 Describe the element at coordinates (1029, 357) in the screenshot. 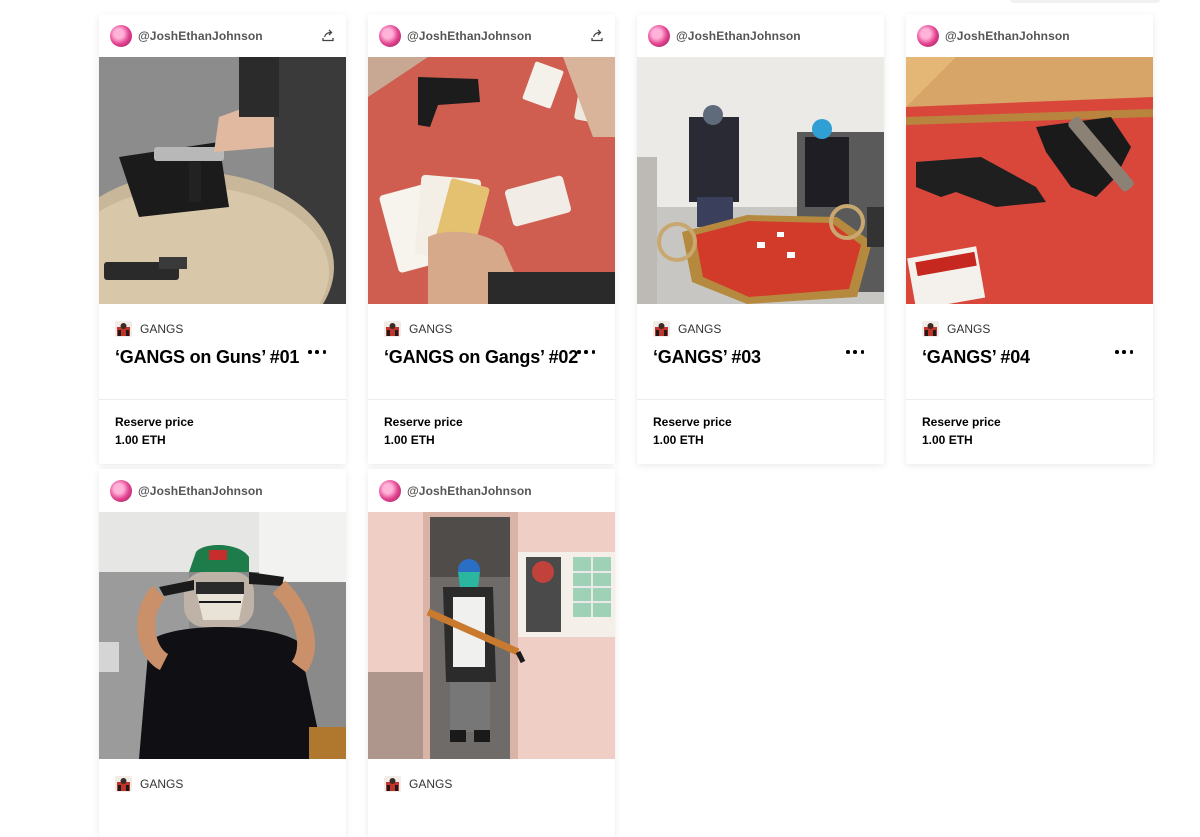

I see `artwork-title: ‘GANGS’ #04` at that location.